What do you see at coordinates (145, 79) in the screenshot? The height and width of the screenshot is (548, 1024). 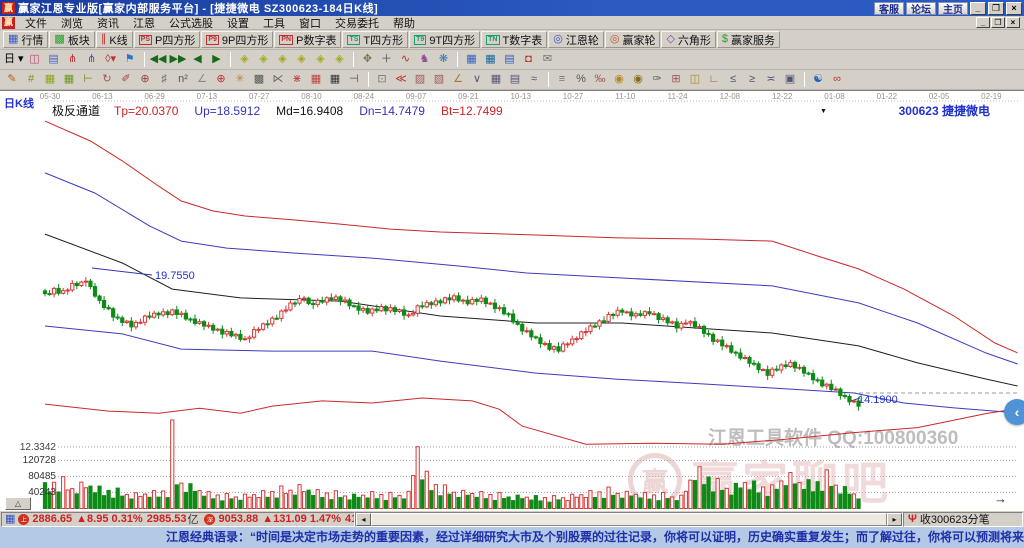 I see `circle-cross-icon: ⊕` at bounding box center [145, 79].